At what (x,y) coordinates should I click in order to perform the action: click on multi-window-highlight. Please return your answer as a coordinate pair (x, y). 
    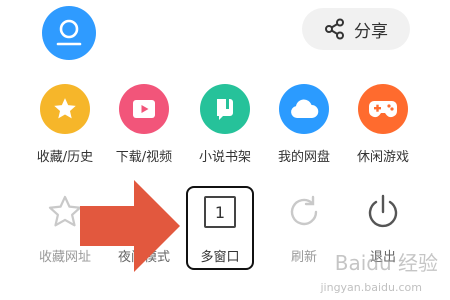
    Looking at the image, I should click on (220, 228).